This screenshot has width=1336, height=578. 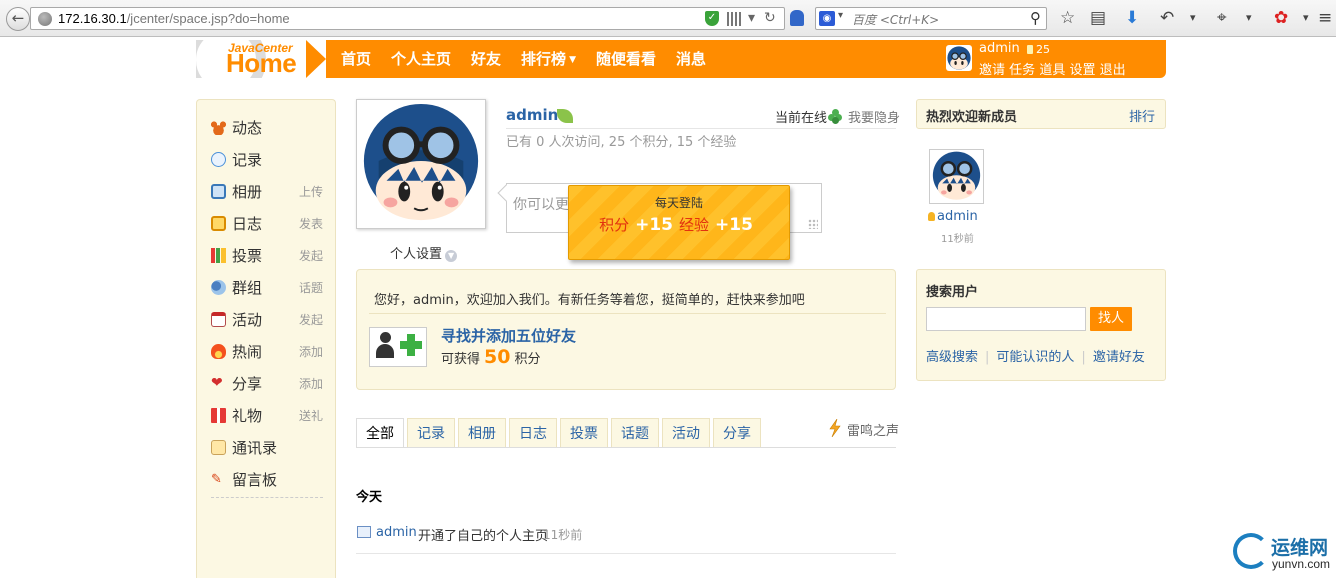 What do you see at coordinates (1067, 18) in the screenshot?
I see `star-bookmark-icon: ☆` at bounding box center [1067, 18].